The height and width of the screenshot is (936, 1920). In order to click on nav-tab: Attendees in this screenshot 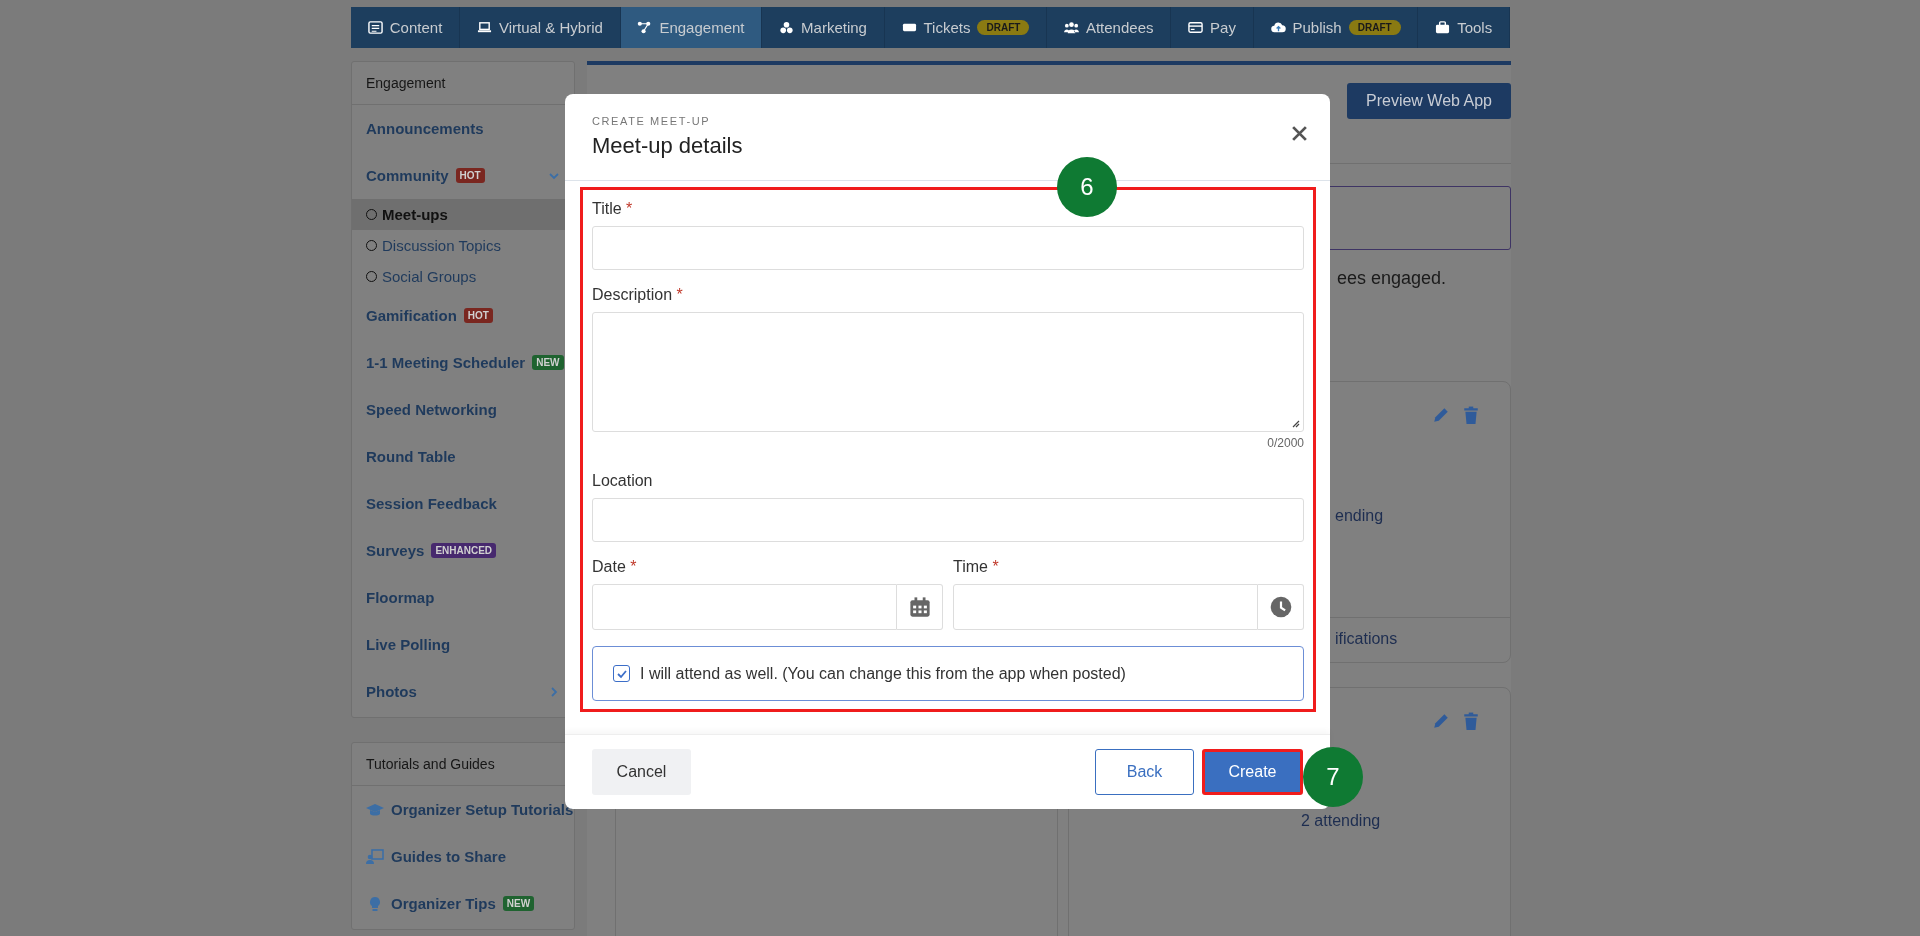, I will do `click(1109, 27)`.